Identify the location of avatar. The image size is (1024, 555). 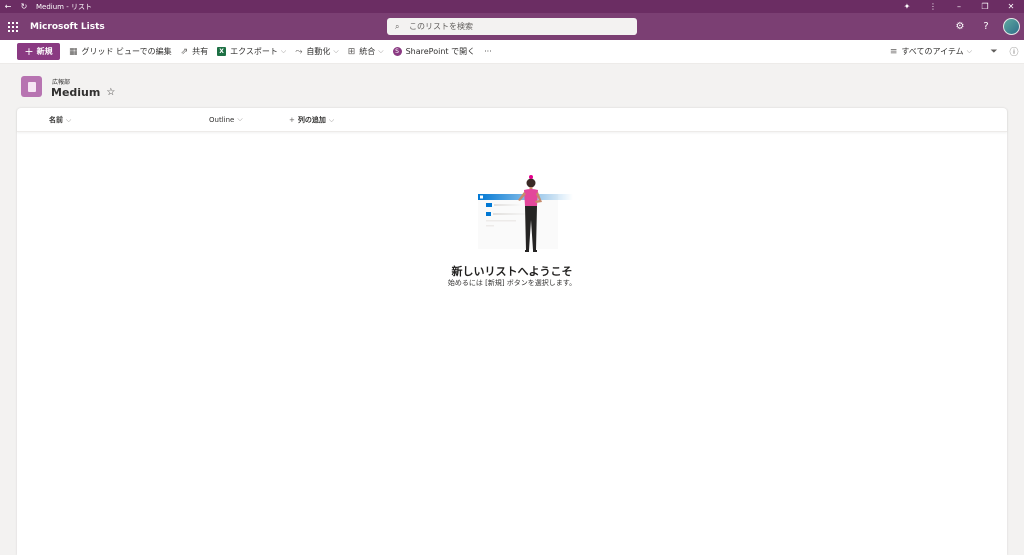
(1011, 26).